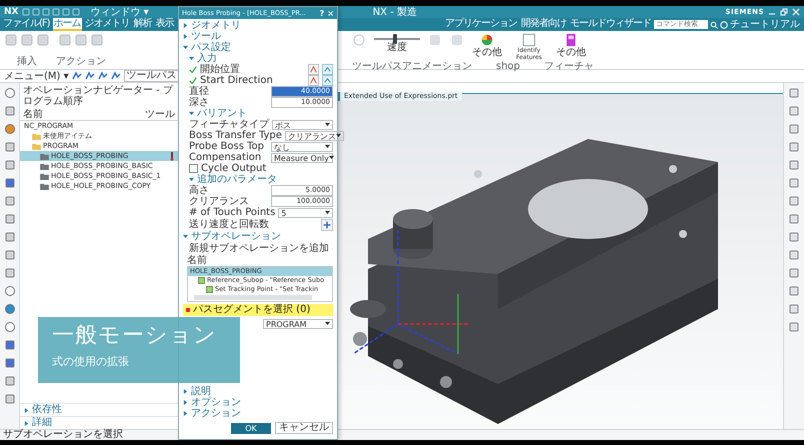 The width and height of the screenshot is (804, 445). I want to click on book-icon, so click(571, 40).